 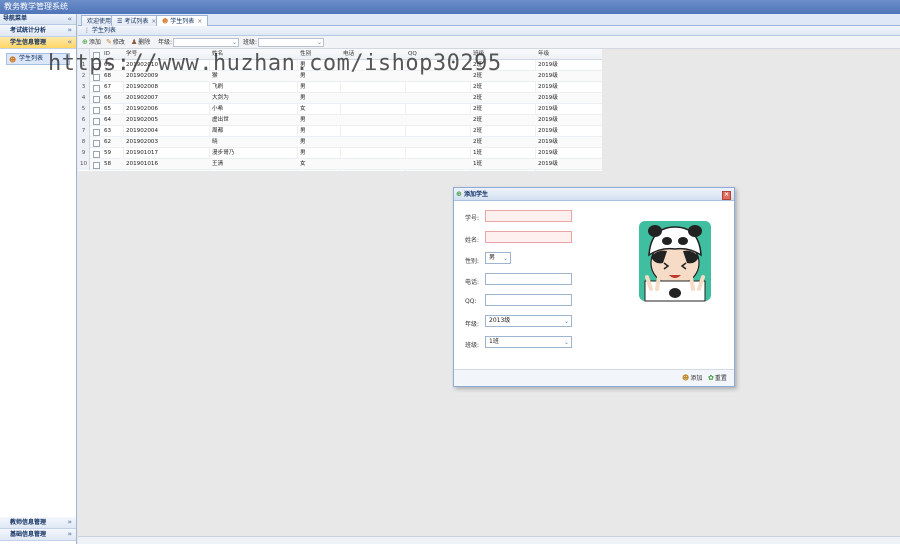 I want to click on row-number: 3, so click(x=84, y=87).